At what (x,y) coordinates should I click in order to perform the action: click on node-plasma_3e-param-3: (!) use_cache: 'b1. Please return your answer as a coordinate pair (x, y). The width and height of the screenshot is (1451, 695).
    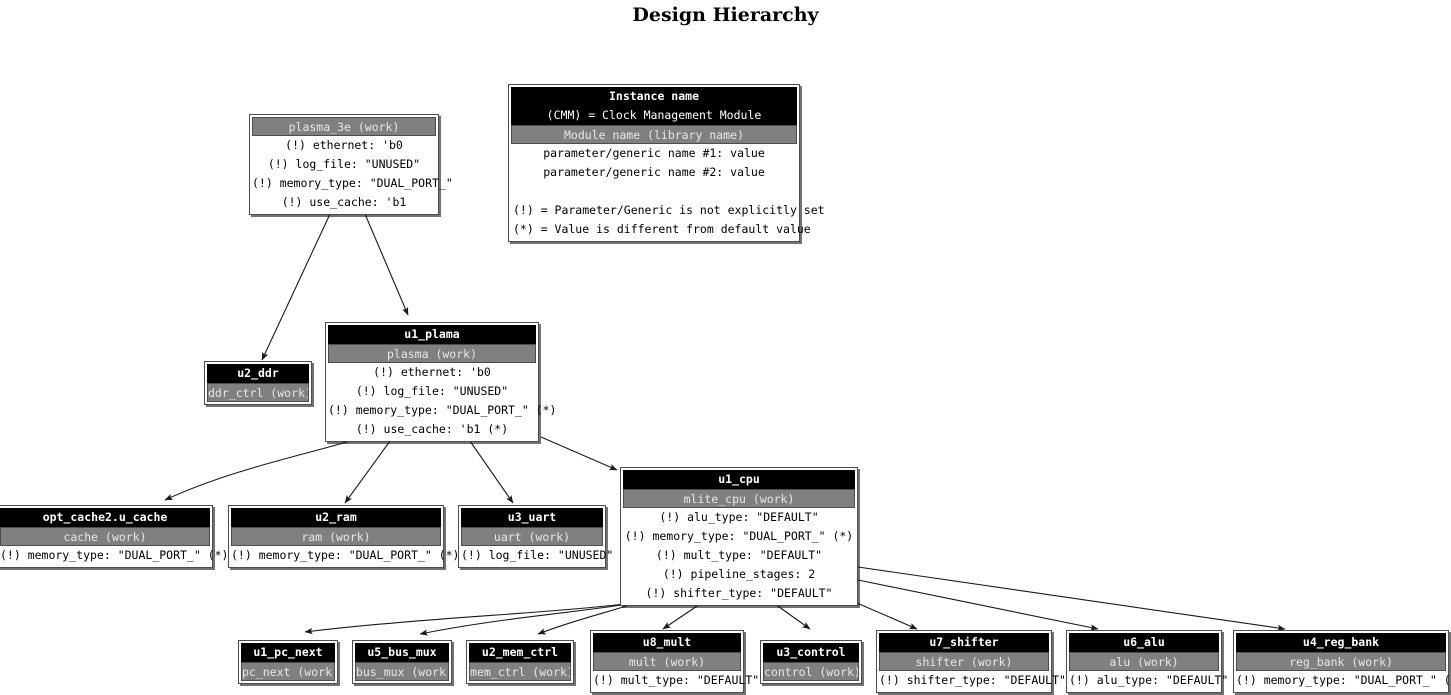
    Looking at the image, I should click on (344, 202).